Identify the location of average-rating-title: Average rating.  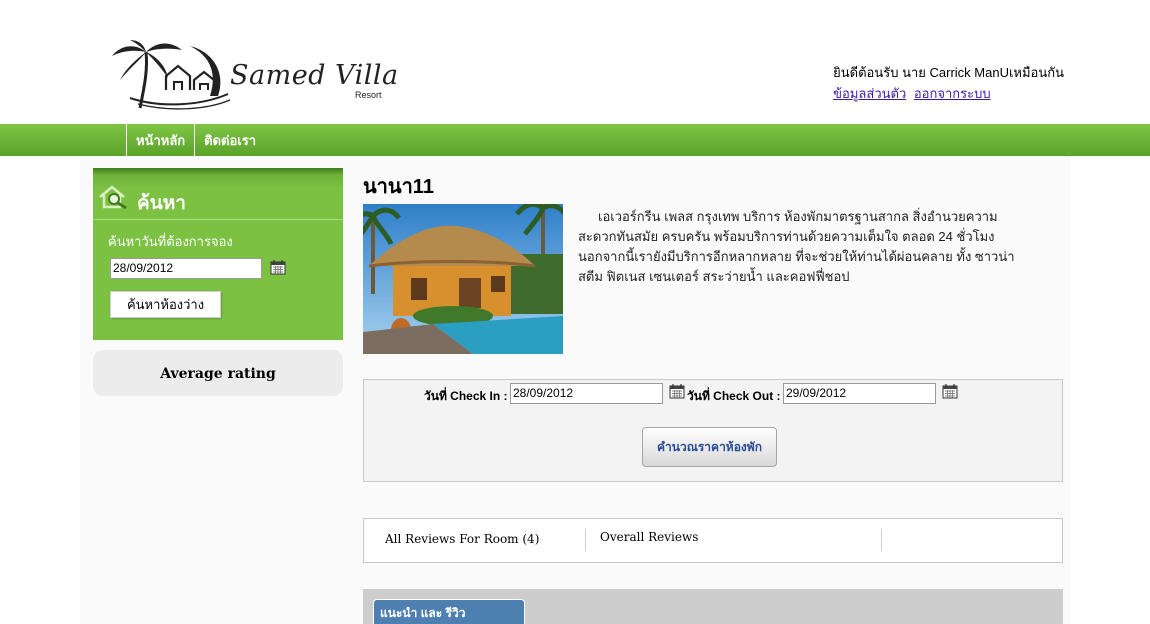
(218, 374).